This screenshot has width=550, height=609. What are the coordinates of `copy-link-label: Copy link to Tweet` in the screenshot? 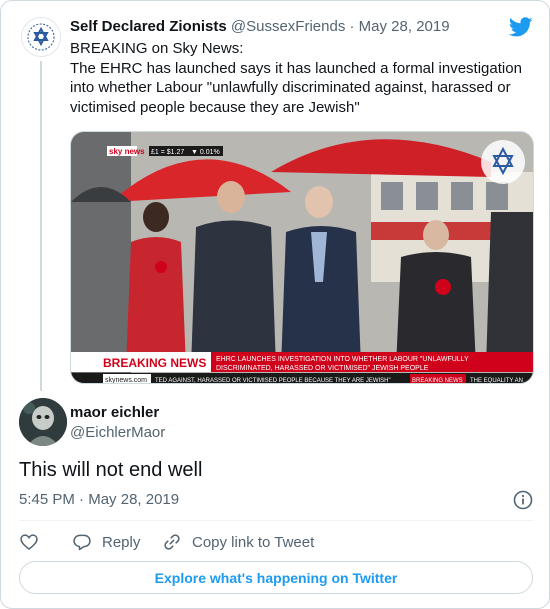 It's located at (253, 542).